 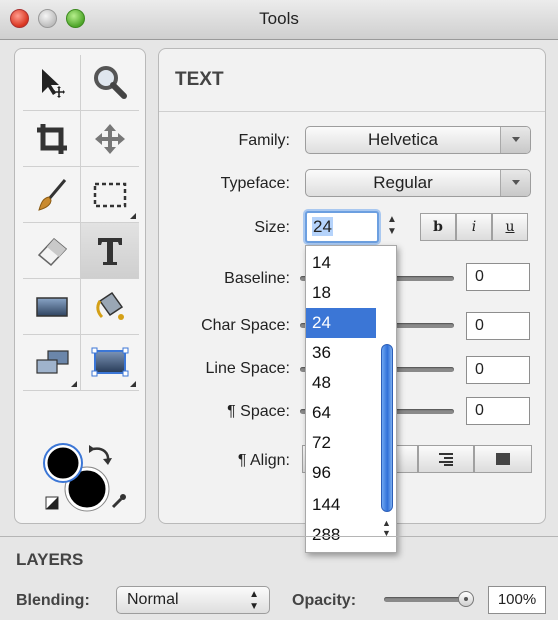 I want to click on eraser-icon, so click(x=52, y=251).